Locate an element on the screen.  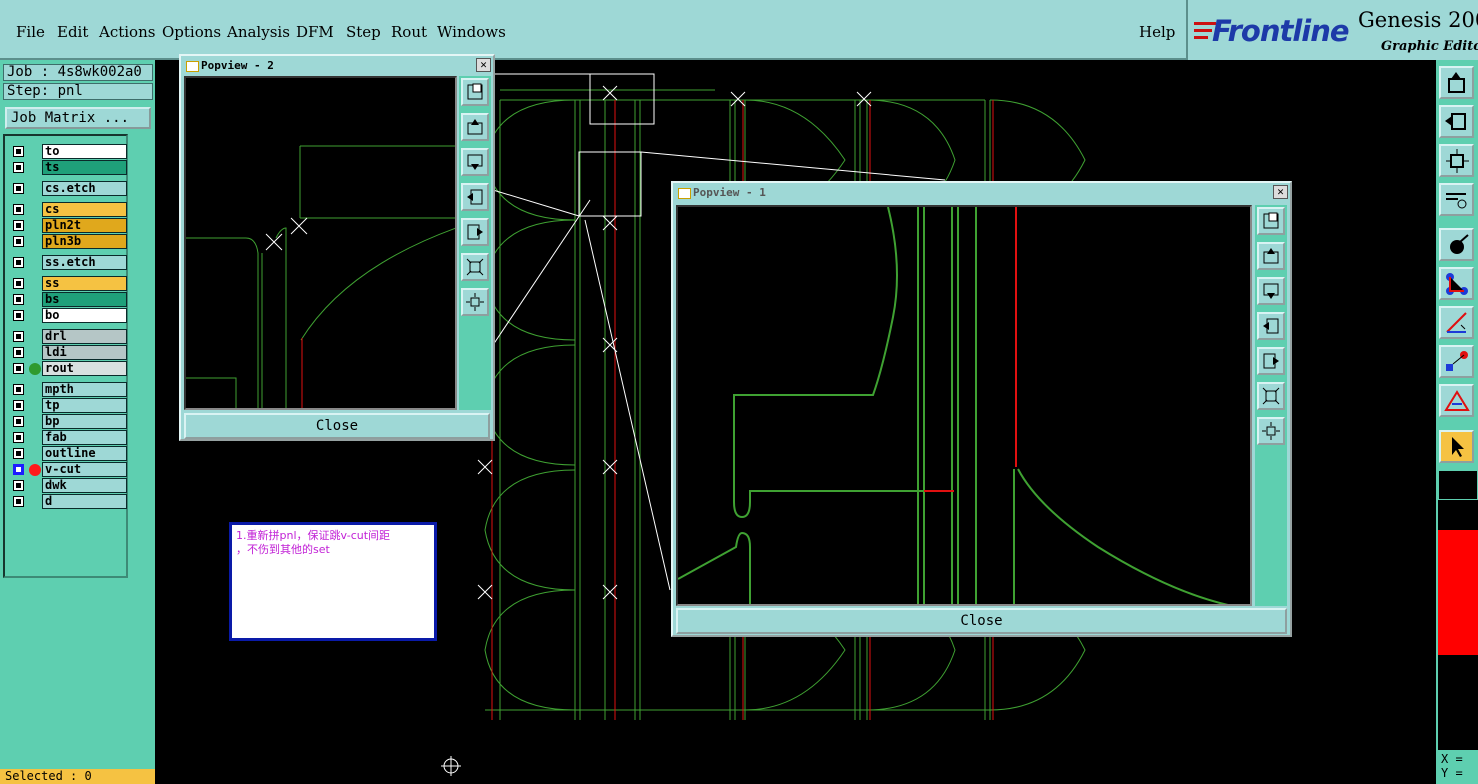
layer-row-dwk: dwk is located at coordinates (67, 485).